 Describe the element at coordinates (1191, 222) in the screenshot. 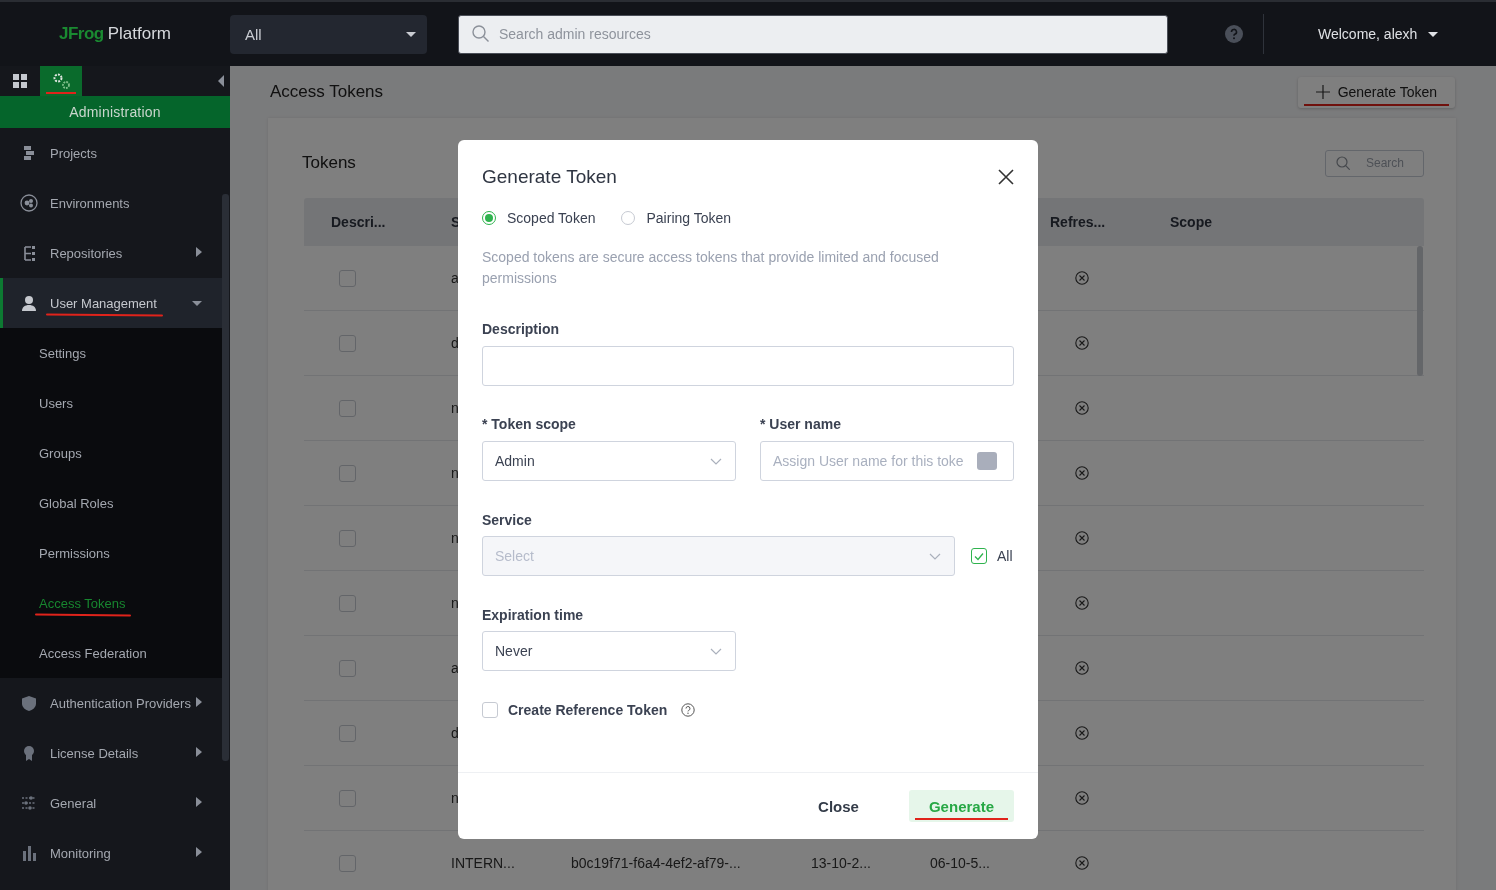

I see `column-header: Scope` at that location.